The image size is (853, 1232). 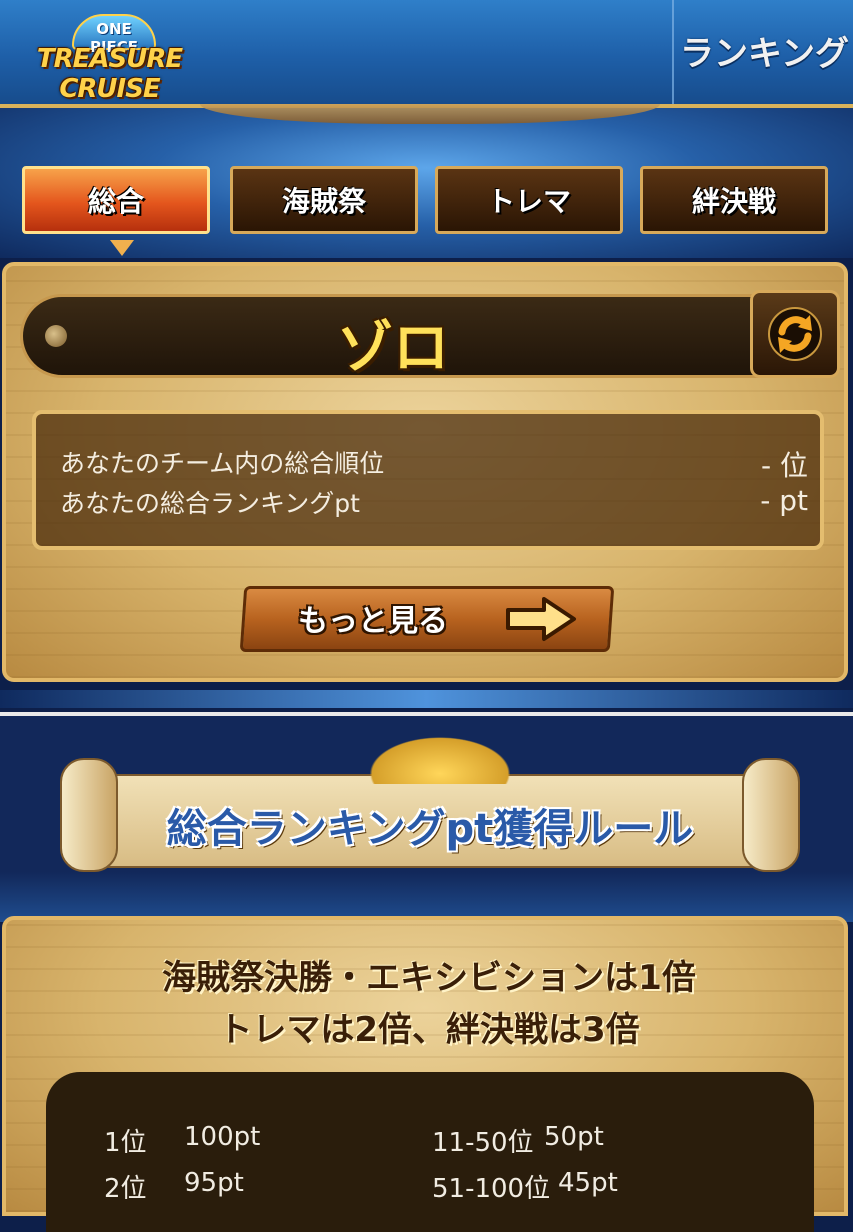 I want to click on header-divider, so click(x=673, y=52).